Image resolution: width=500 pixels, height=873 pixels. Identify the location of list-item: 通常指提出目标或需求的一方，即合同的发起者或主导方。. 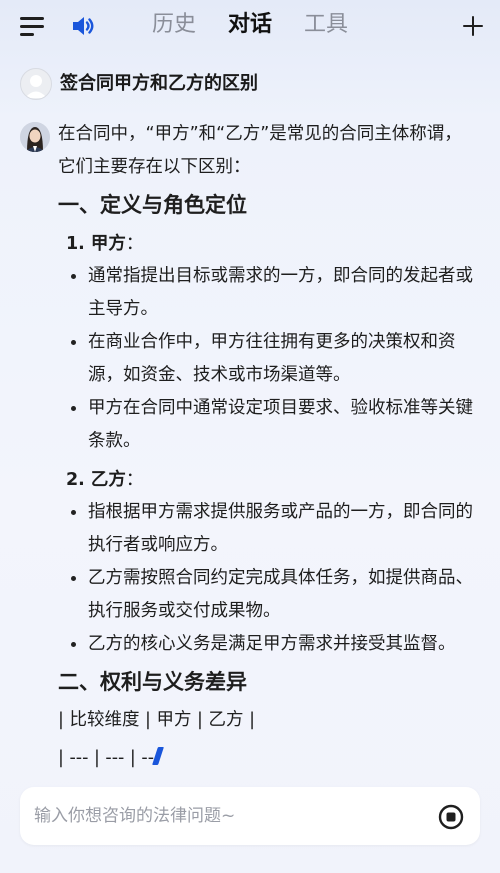
(268, 293).